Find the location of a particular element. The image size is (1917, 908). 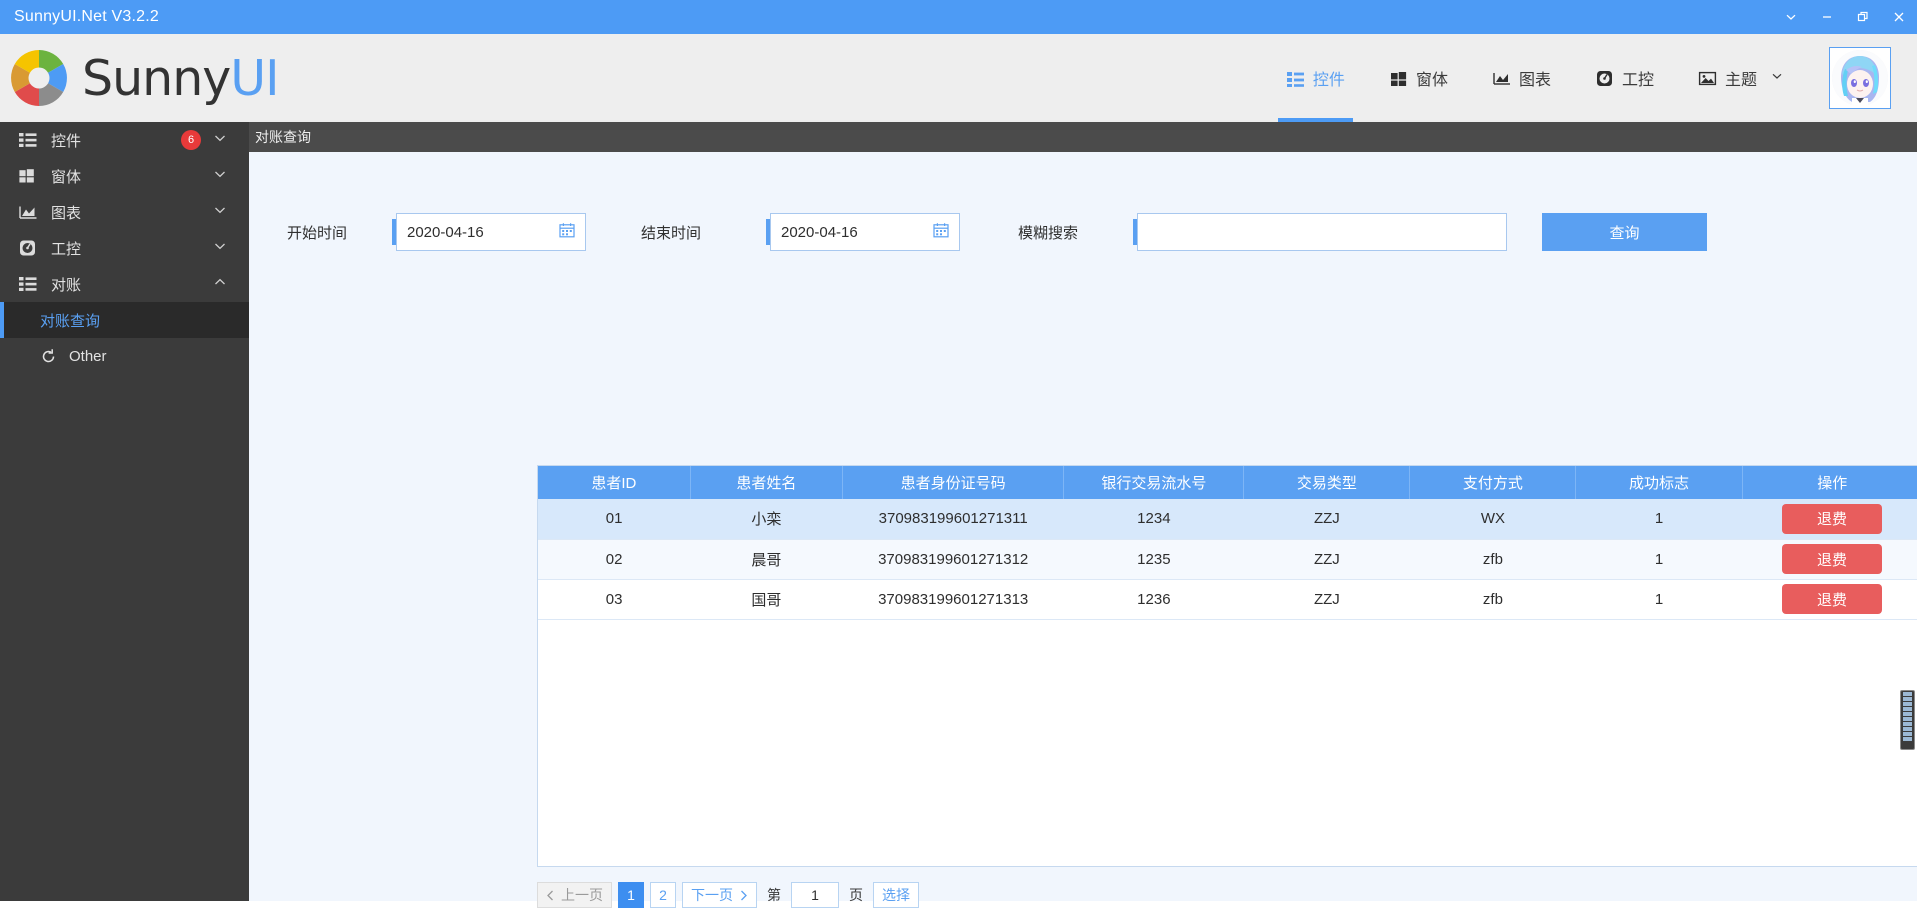

nav-item-label: 控件 is located at coordinates (1328, 80).